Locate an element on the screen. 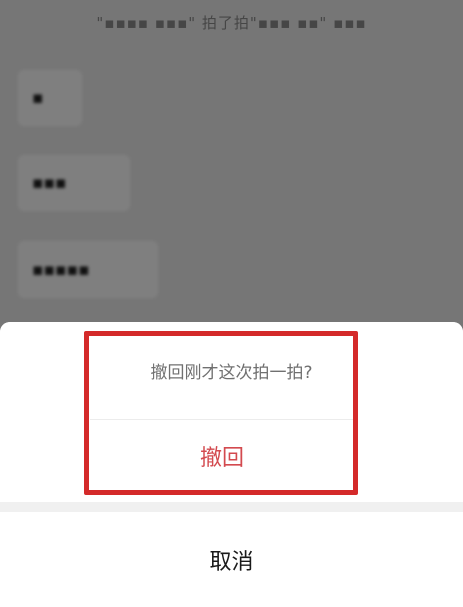 The width and height of the screenshot is (463, 607). revoke-button: 撤回 is located at coordinates (222, 456).